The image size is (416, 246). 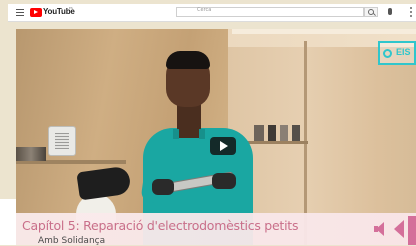 What do you see at coordinates (399, 229) in the screenshot?
I see `chevron-left-icon` at bounding box center [399, 229].